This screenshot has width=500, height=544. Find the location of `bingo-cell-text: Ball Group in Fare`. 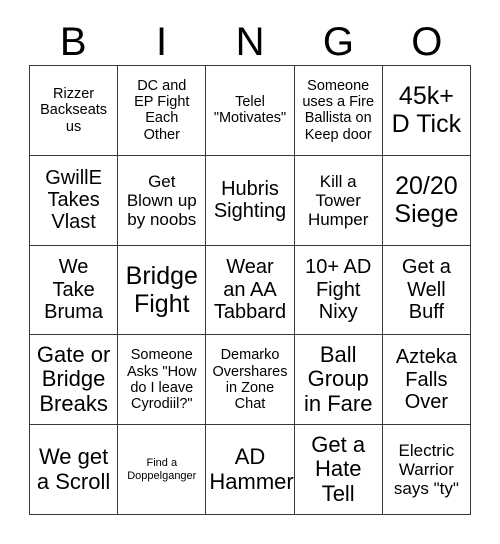

bingo-cell-text: Ball Group in Fare is located at coordinates (338, 379).